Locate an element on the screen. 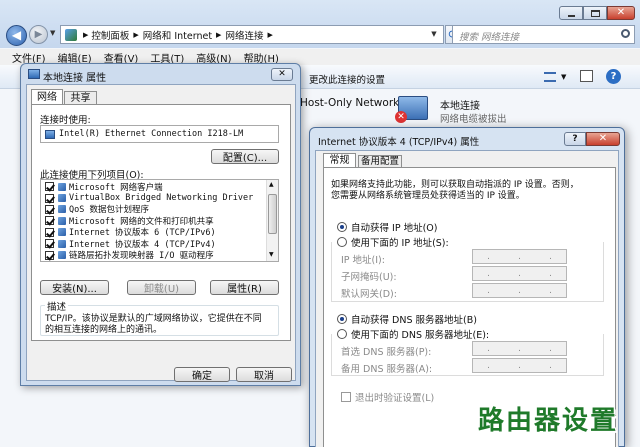  properties-button: 属性(R) is located at coordinates (244, 287).